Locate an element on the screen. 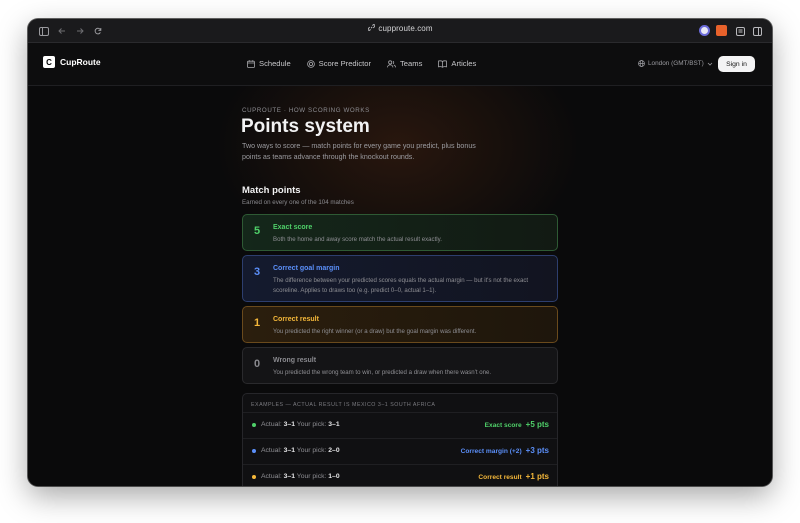 The height and width of the screenshot is (523, 800). card-title: Correct result is located at coordinates (296, 319).